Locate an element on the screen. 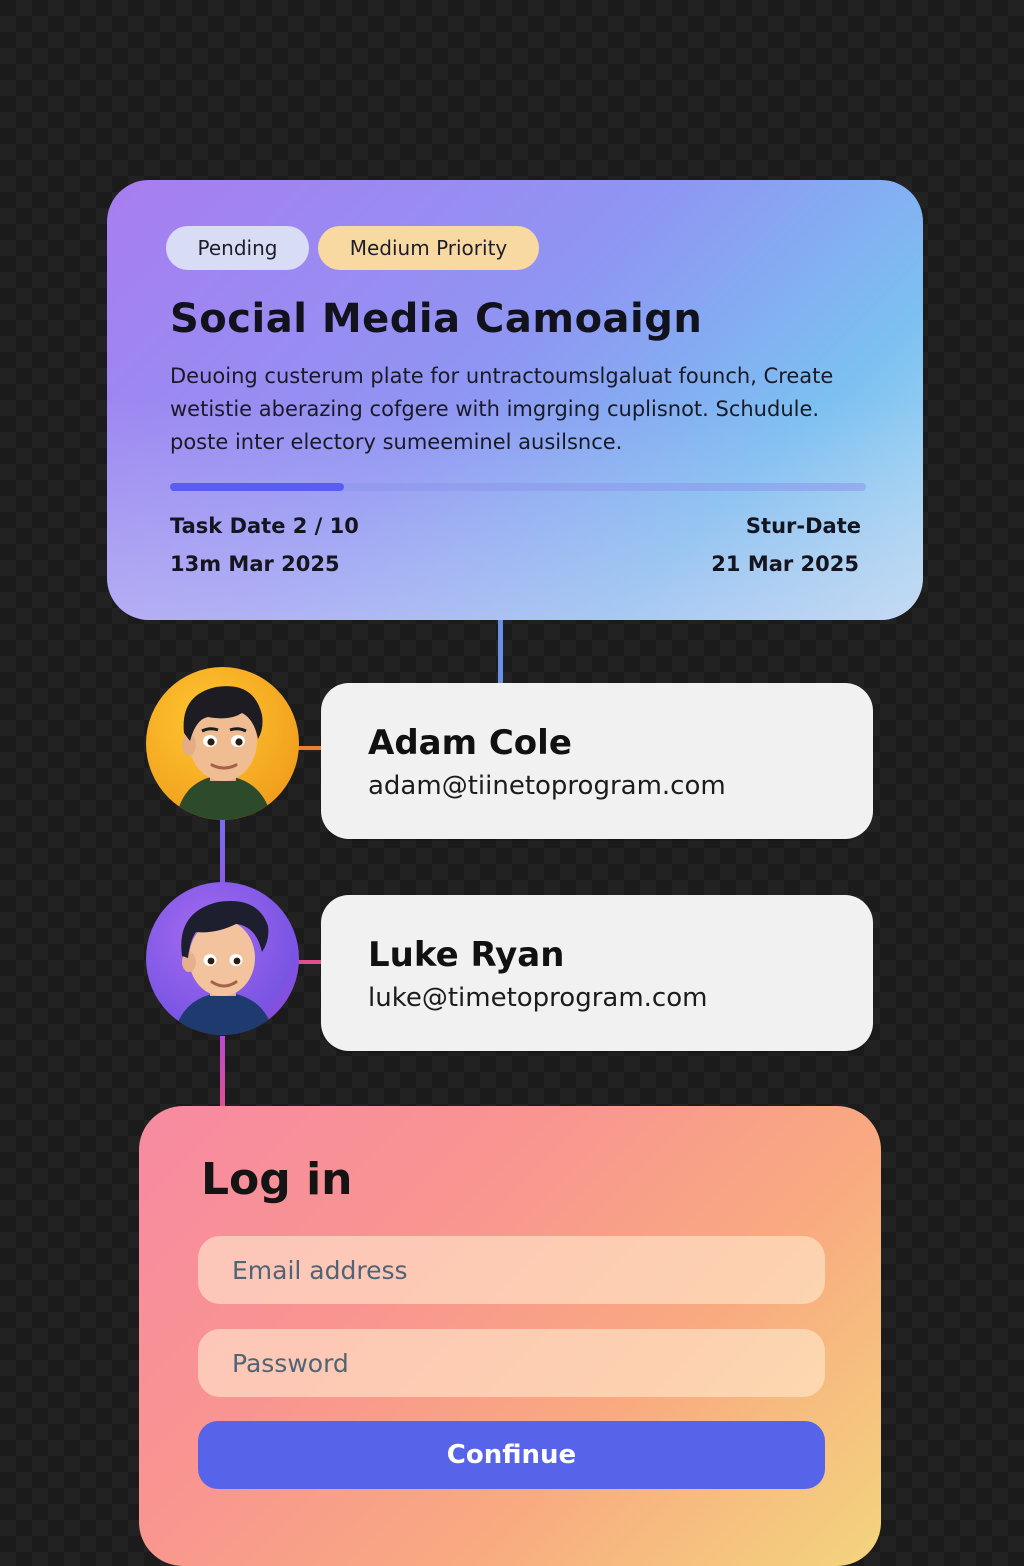  avatar-adam-cole is located at coordinates (222, 743).